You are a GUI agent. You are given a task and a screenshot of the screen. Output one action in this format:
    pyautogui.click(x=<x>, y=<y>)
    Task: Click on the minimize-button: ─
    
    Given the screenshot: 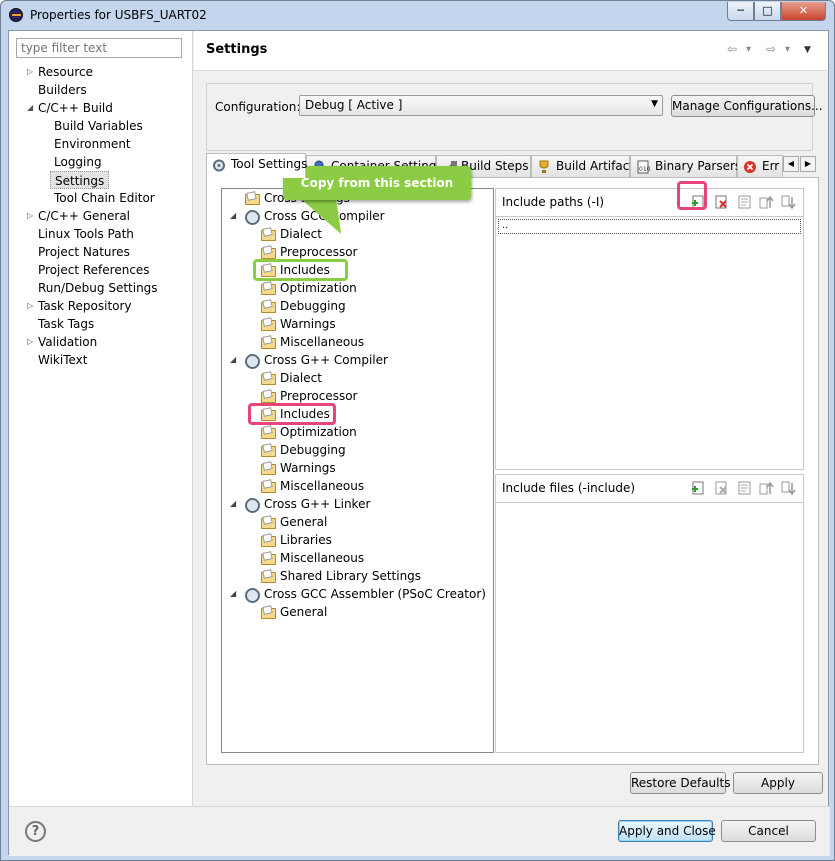 What is the action you would take?
    pyautogui.click(x=740, y=11)
    